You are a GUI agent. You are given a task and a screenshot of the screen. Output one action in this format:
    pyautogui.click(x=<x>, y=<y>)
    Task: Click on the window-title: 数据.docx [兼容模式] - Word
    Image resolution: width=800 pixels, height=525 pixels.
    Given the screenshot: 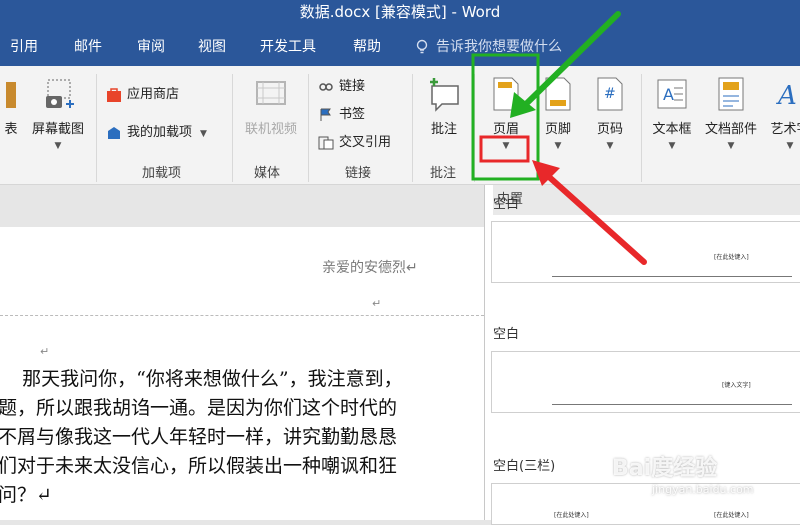 What is the action you would take?
    pyautogui.click(x=400, y=12)
    